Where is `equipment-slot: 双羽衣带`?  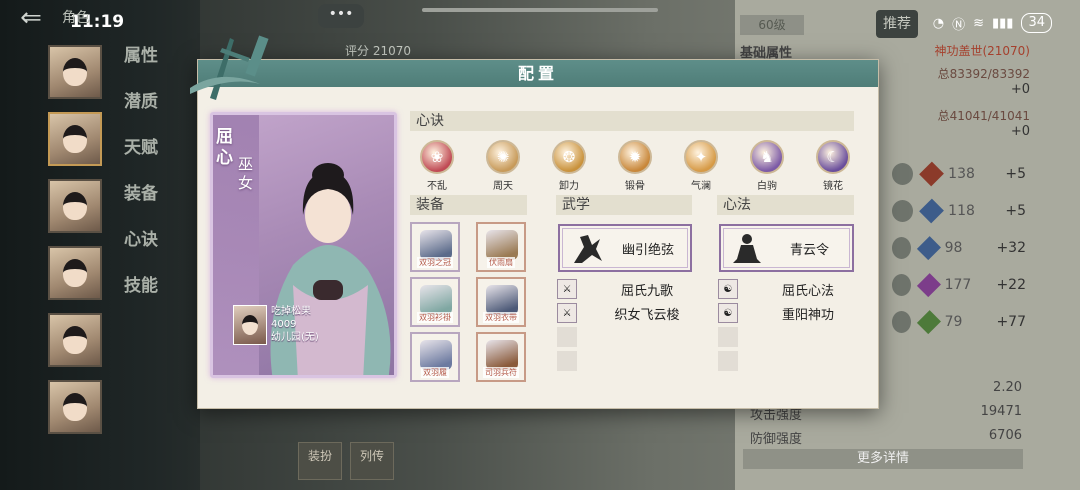
equipment-slot: 双羽衣带 is located at coordinates (501, 302).